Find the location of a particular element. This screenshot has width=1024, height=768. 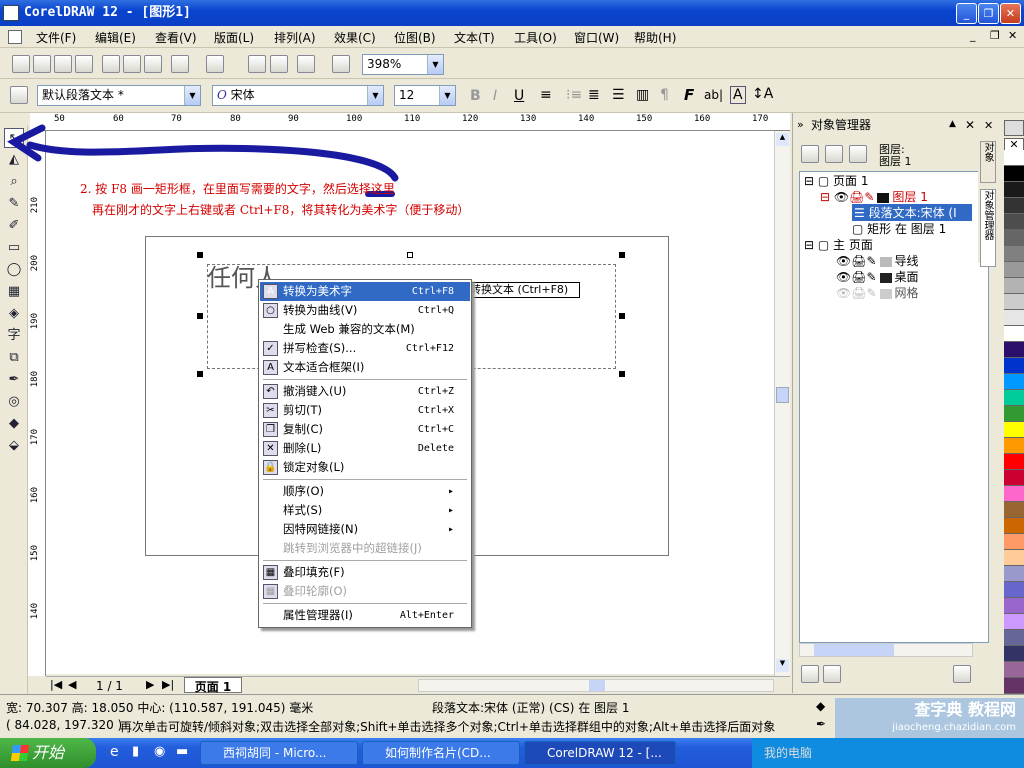

menu-item-jump-to-hyperlink: 跳转到浏览器中的超链接(J) is located at coordinates (365, 548).